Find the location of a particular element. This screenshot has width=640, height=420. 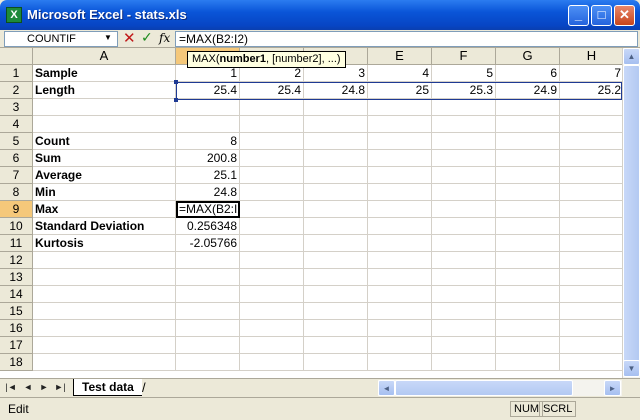

cell-g17 is located at coordinates (528, 345).